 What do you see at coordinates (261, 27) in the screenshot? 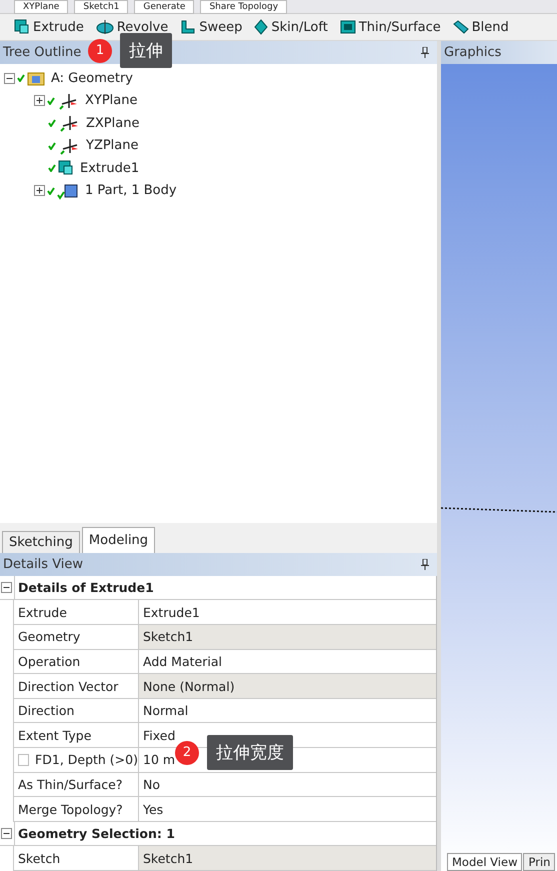
I see `loft-icon` at bounding box center [261, 27].